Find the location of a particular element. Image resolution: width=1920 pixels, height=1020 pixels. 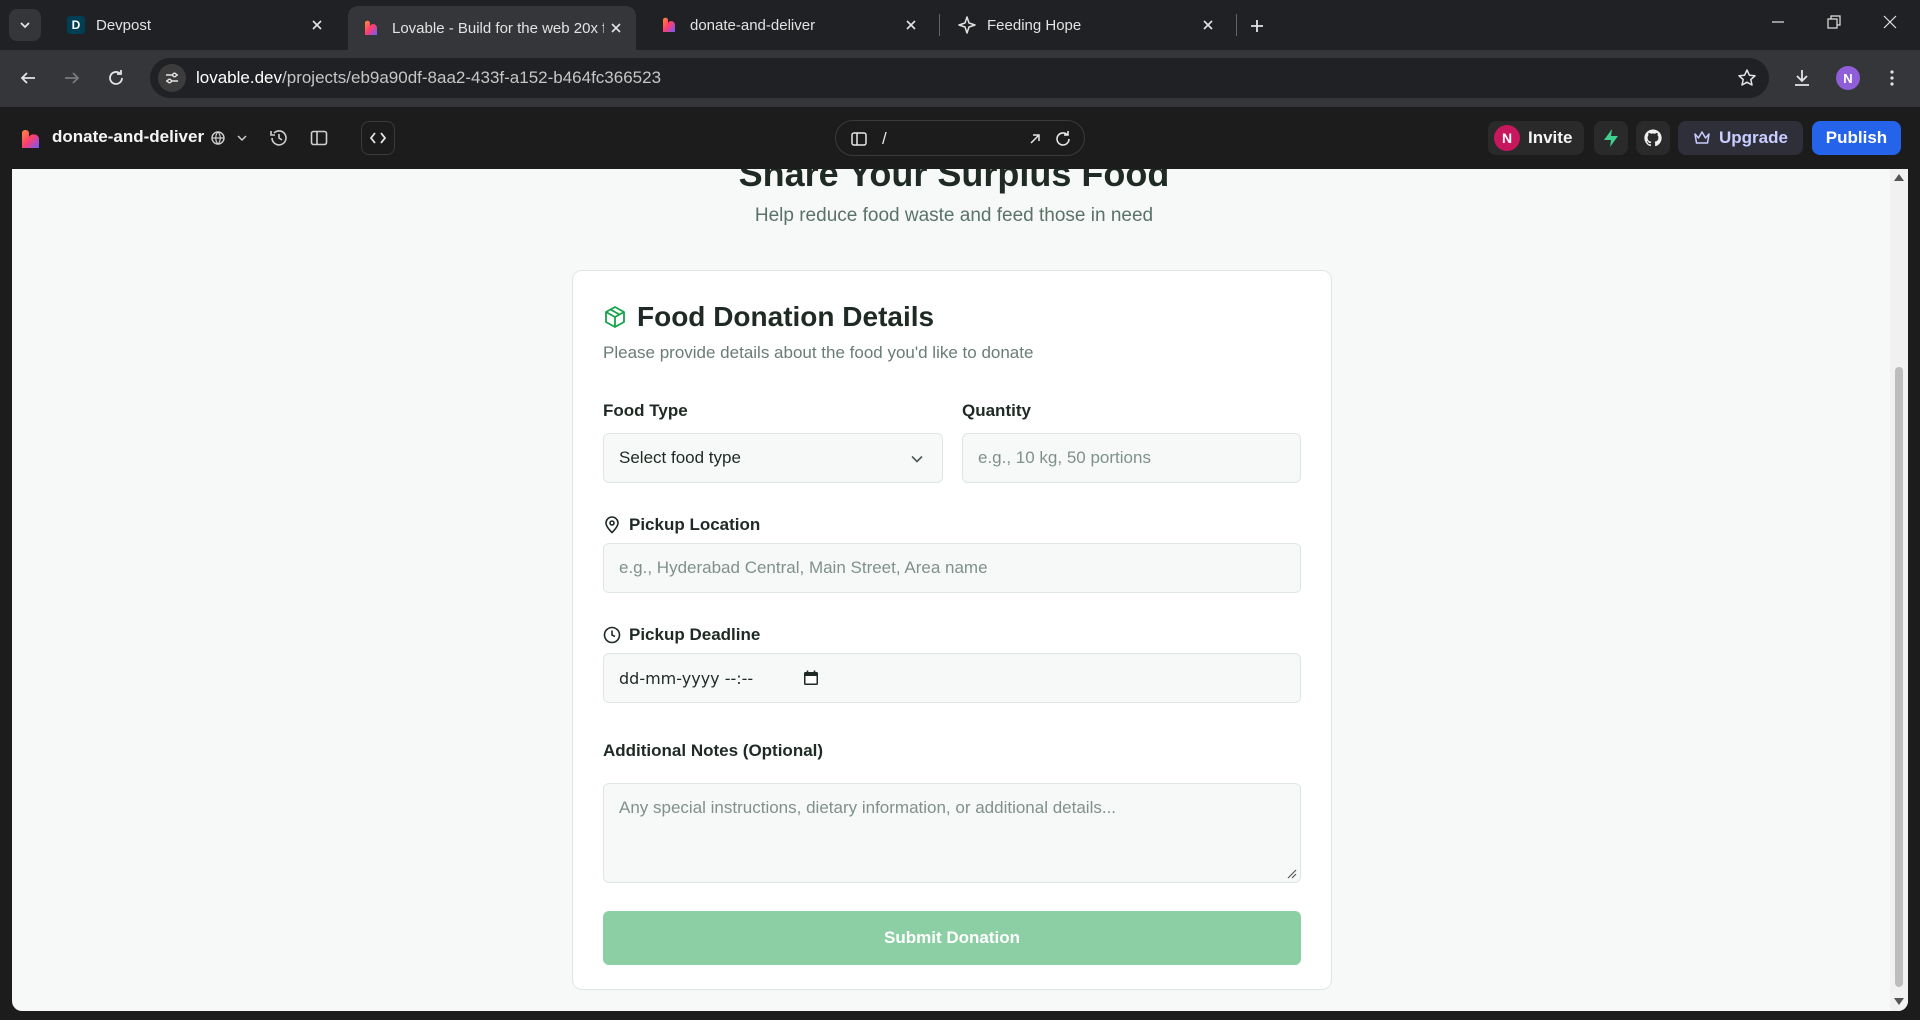

download-icon is located at coordinates (1802, 78).